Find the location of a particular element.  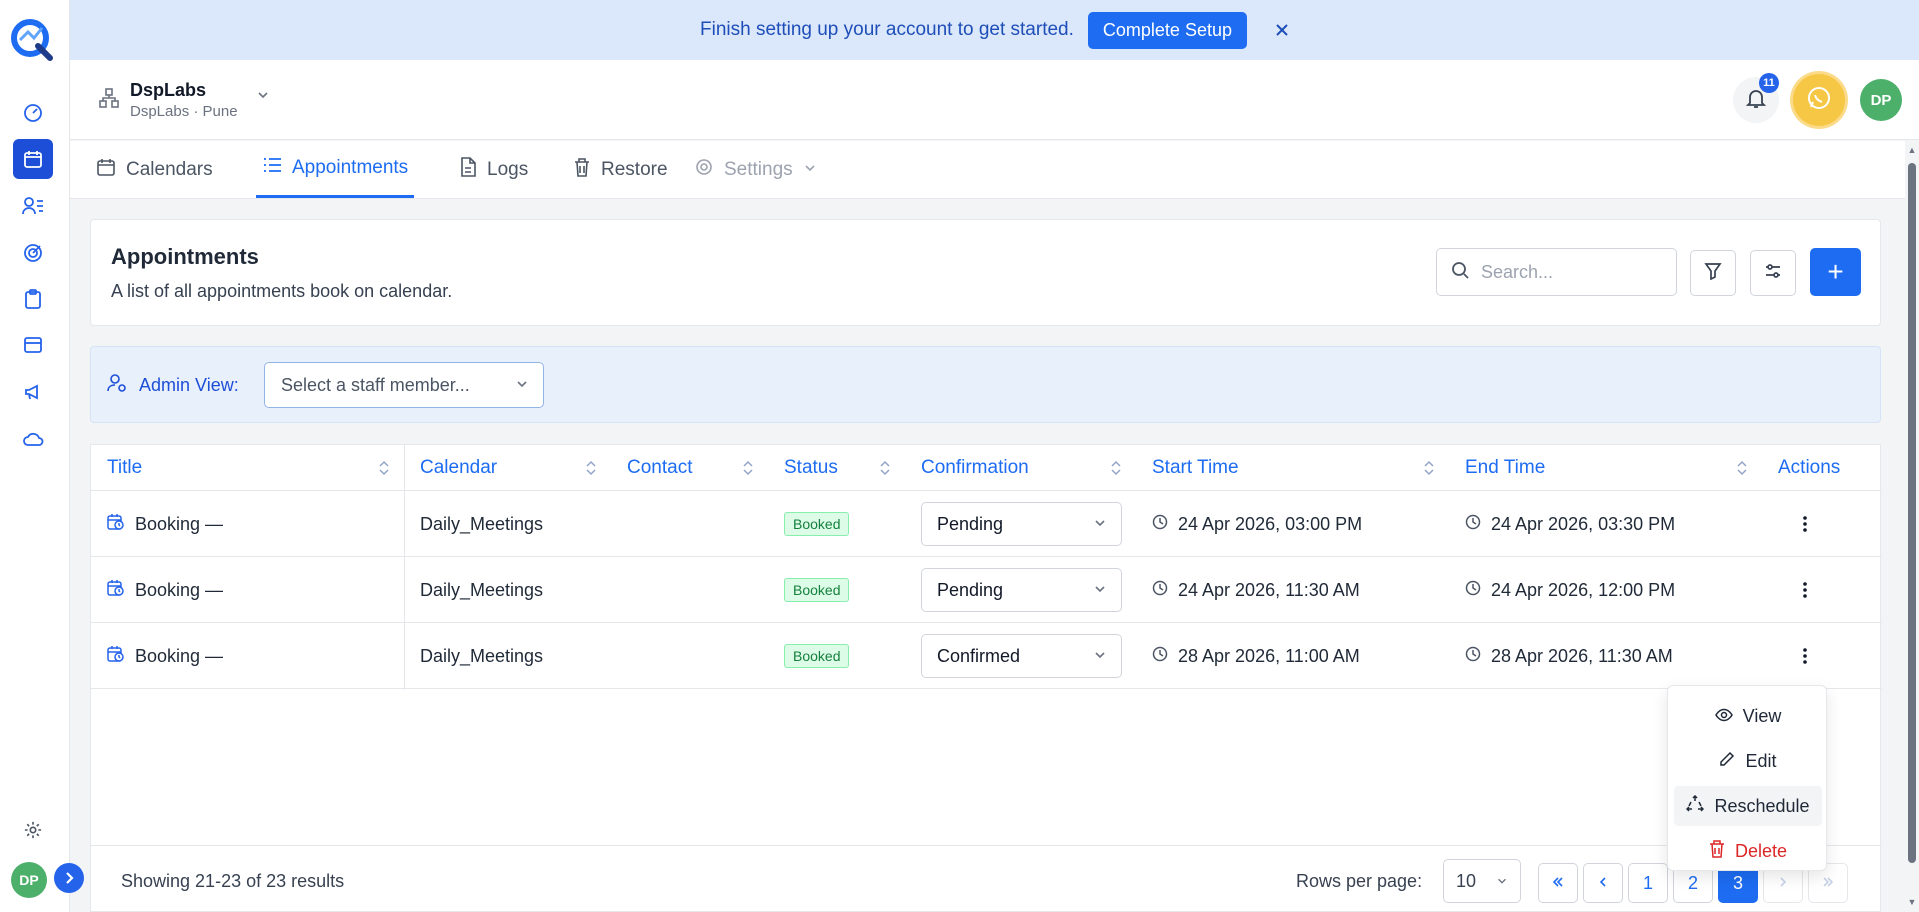

double-chevron-left-icon is located at coordinates (1558, 883).